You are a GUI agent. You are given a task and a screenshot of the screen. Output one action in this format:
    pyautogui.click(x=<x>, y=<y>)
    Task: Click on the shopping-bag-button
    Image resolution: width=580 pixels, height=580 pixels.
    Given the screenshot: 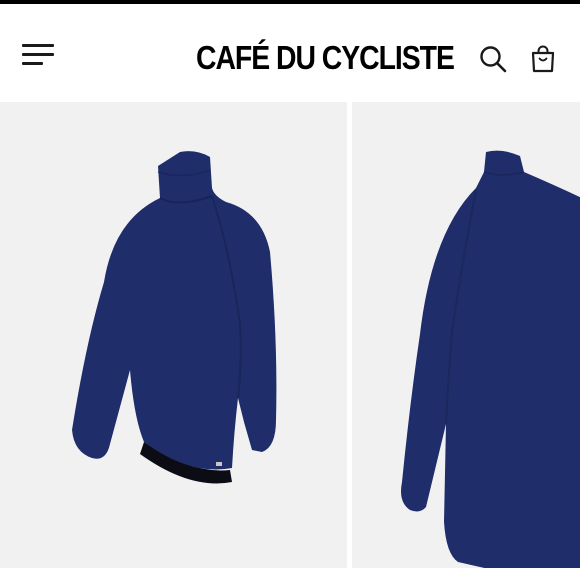 What is the action you would take?
    pyautogui.click(x=543, y=59)
    